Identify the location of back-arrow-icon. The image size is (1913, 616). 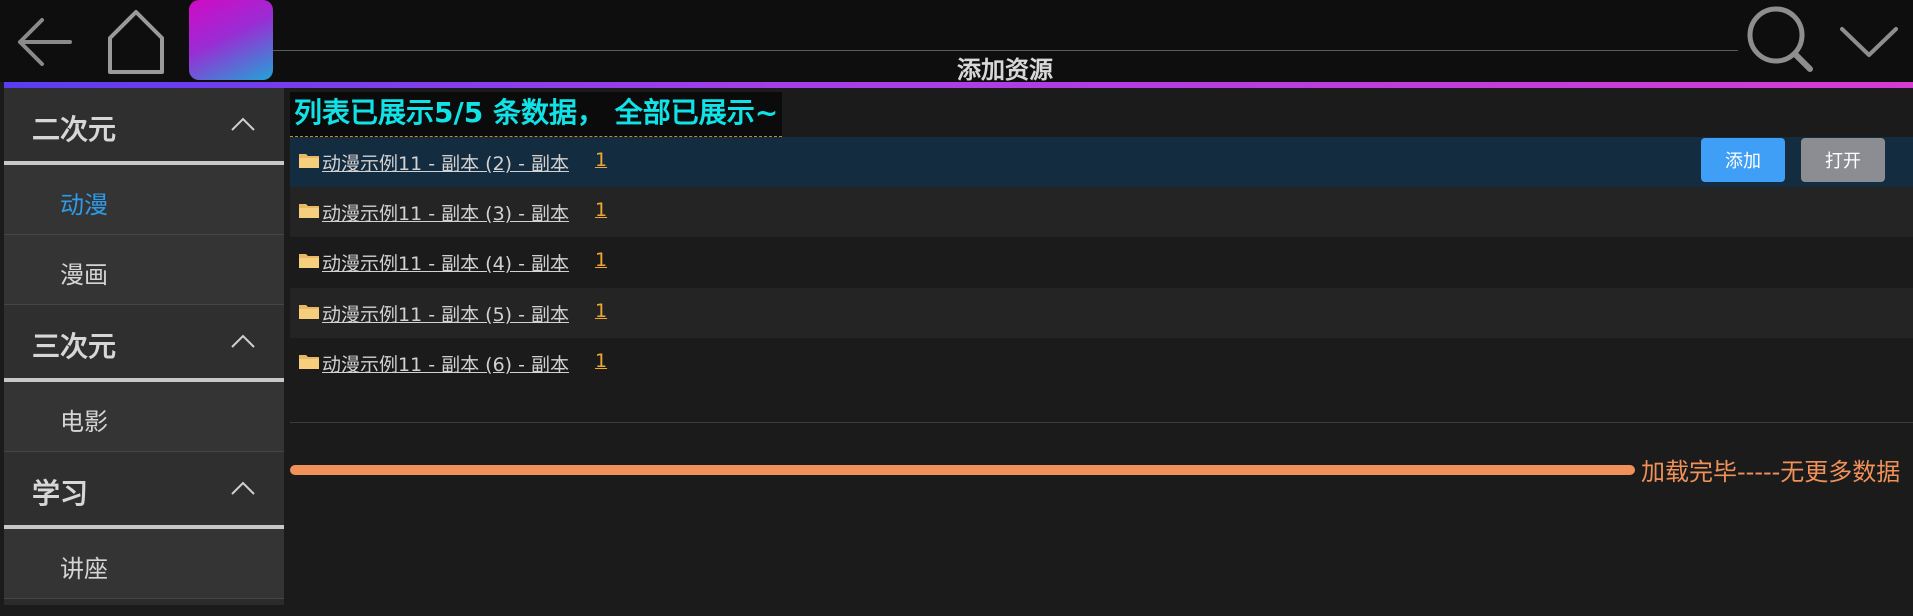
(45, 42).